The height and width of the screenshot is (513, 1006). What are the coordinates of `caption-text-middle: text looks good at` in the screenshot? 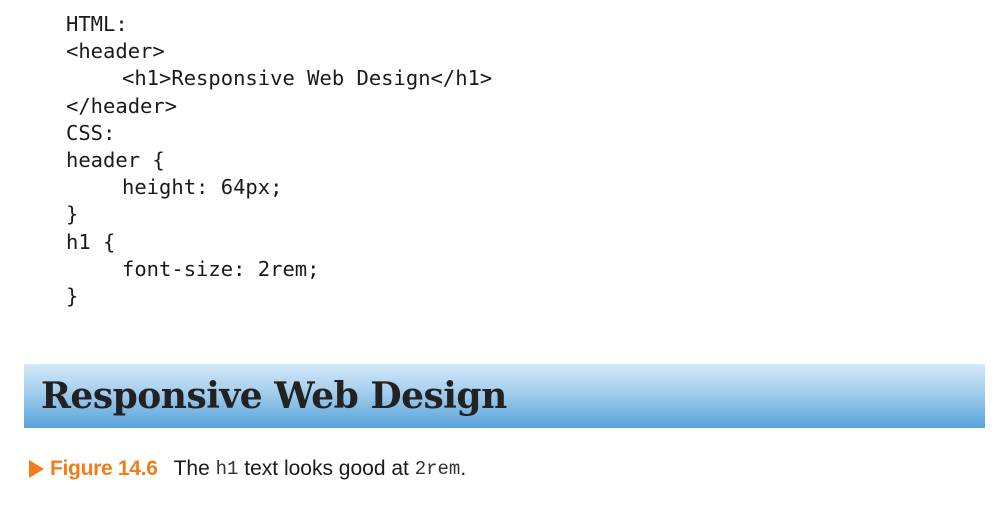 It's located at (326, 468).